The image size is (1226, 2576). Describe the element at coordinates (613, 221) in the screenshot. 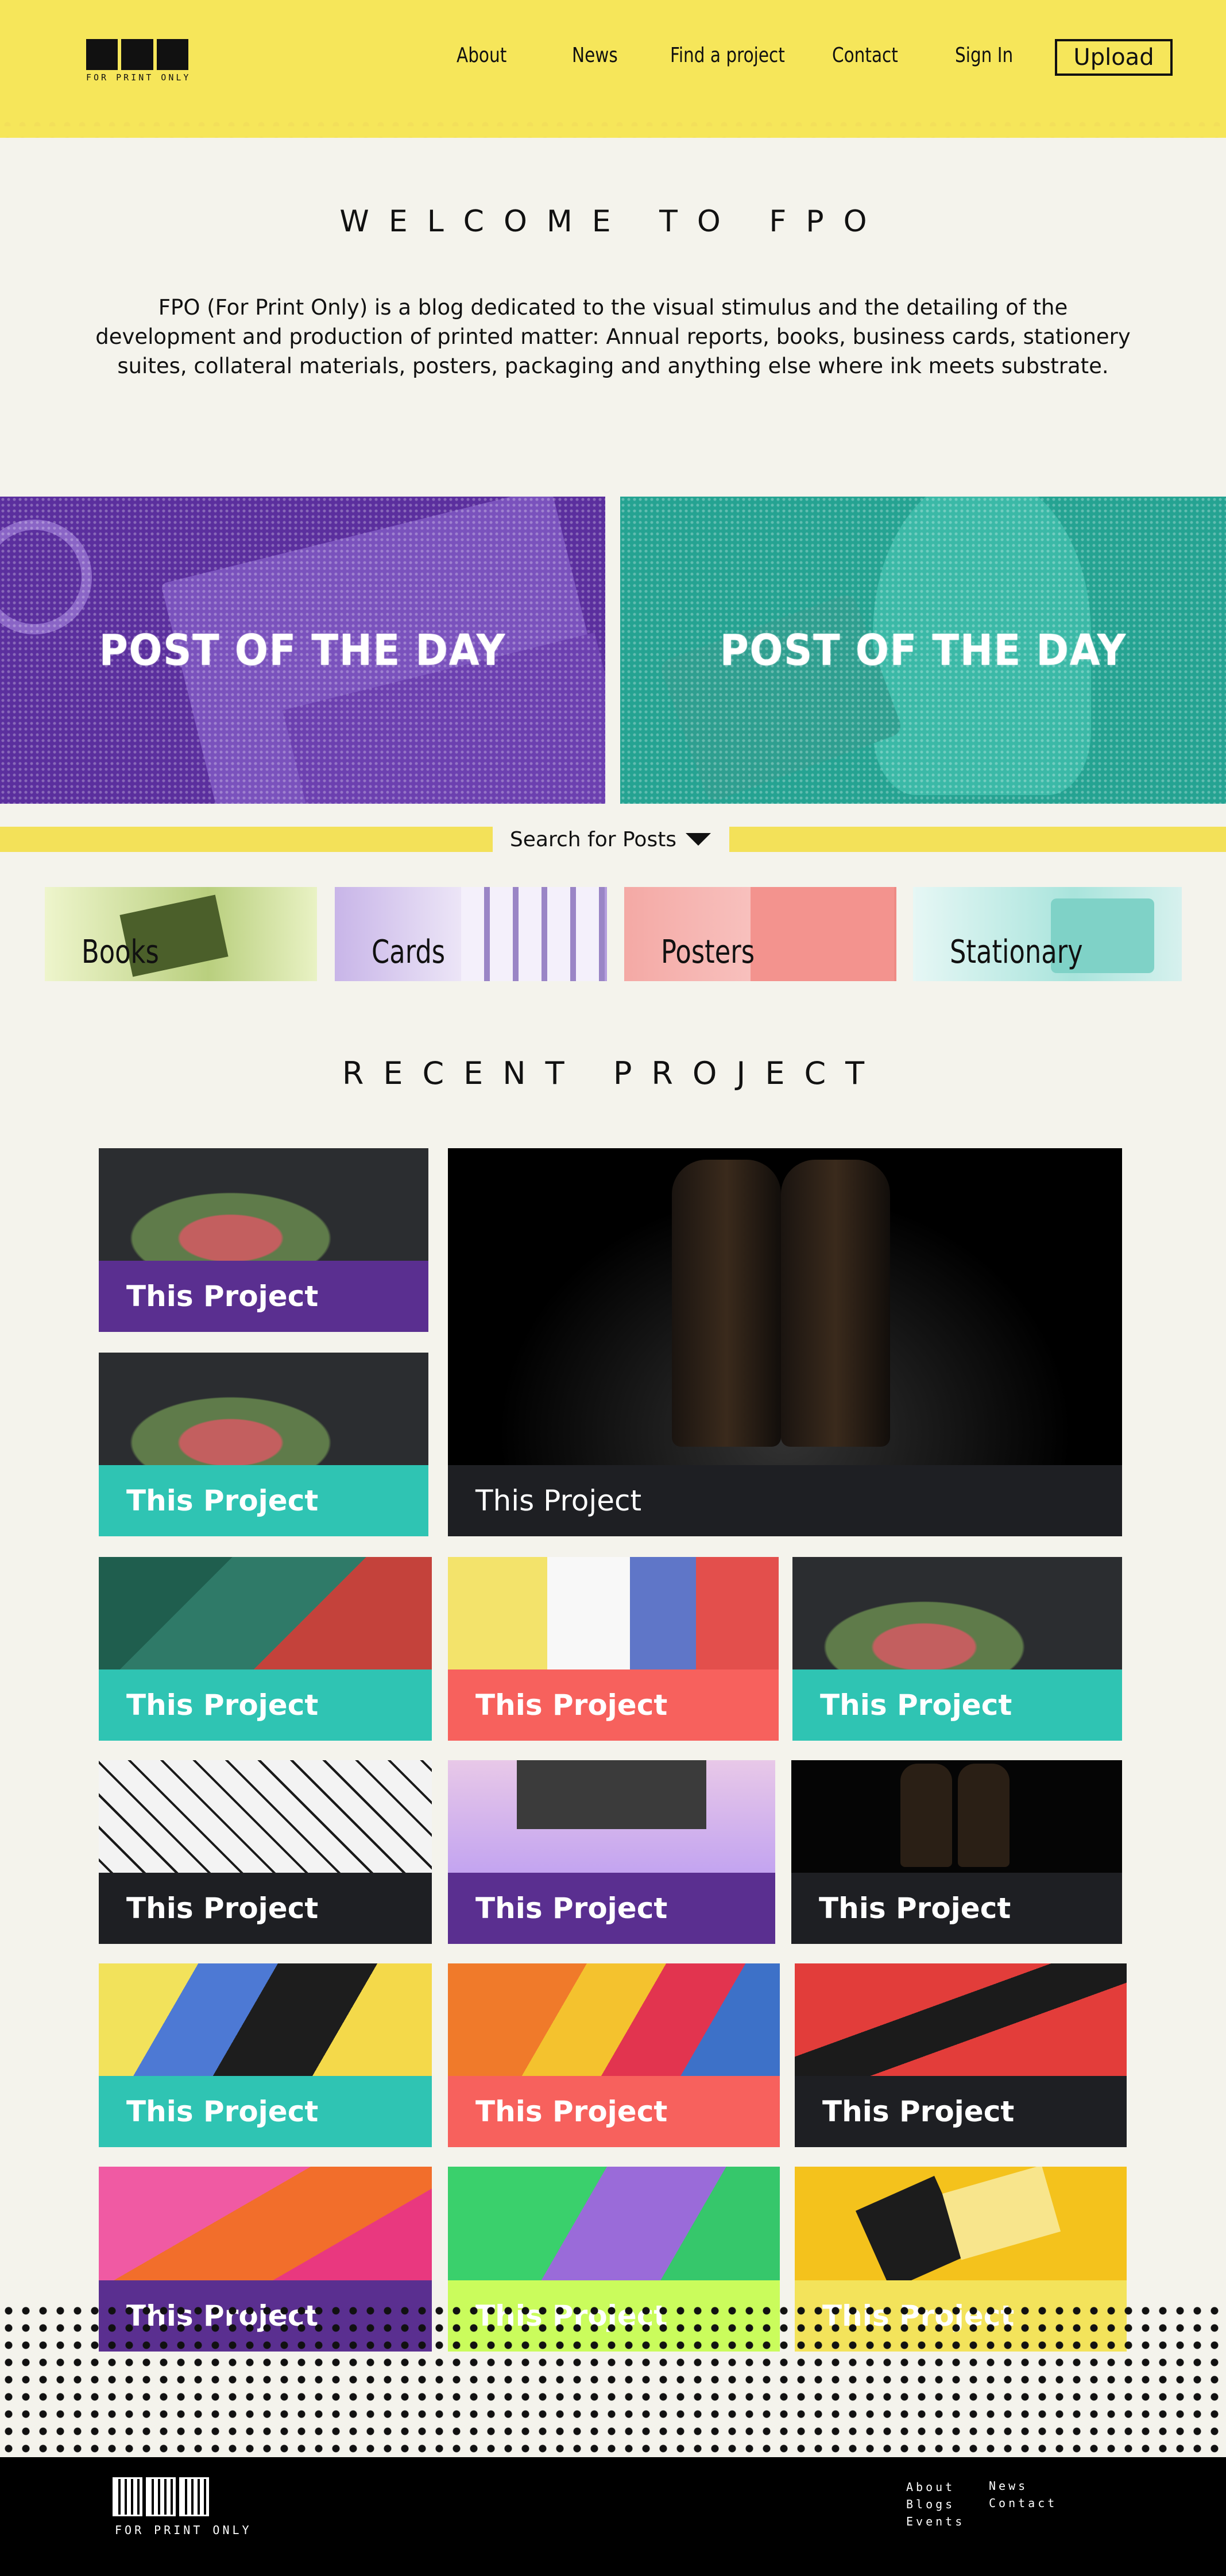

I see `welcome-title: WELCOME TO FPO` at that location.